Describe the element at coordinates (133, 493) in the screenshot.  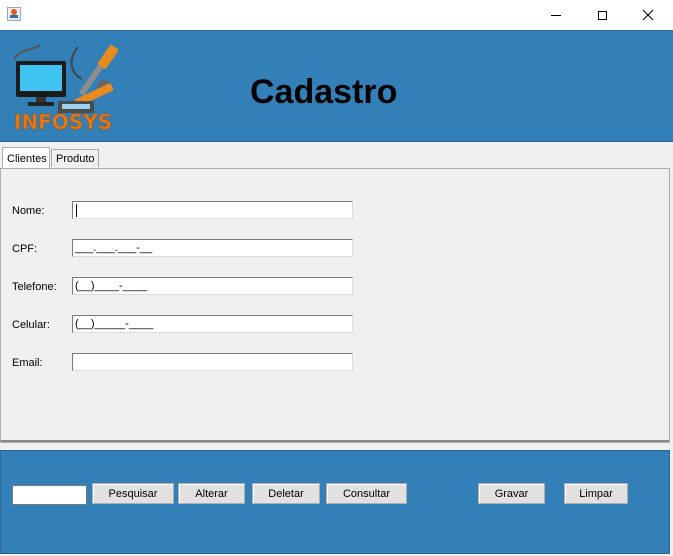
I see `pesquisar-button: Pesquisar` at that location.